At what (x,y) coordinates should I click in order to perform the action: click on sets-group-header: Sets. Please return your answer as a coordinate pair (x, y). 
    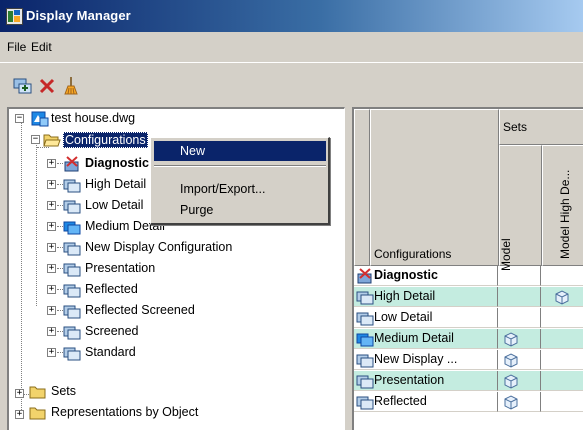
    Looking at the image, I should click on (541, 127).